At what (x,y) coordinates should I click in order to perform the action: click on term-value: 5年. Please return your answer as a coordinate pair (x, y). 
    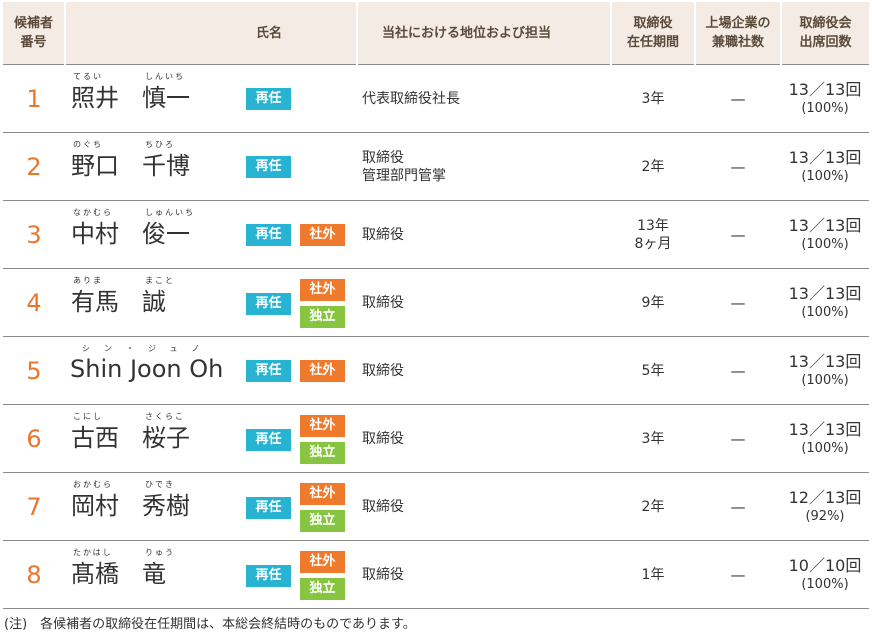
    Looking at the image, I should click on (653, 370).